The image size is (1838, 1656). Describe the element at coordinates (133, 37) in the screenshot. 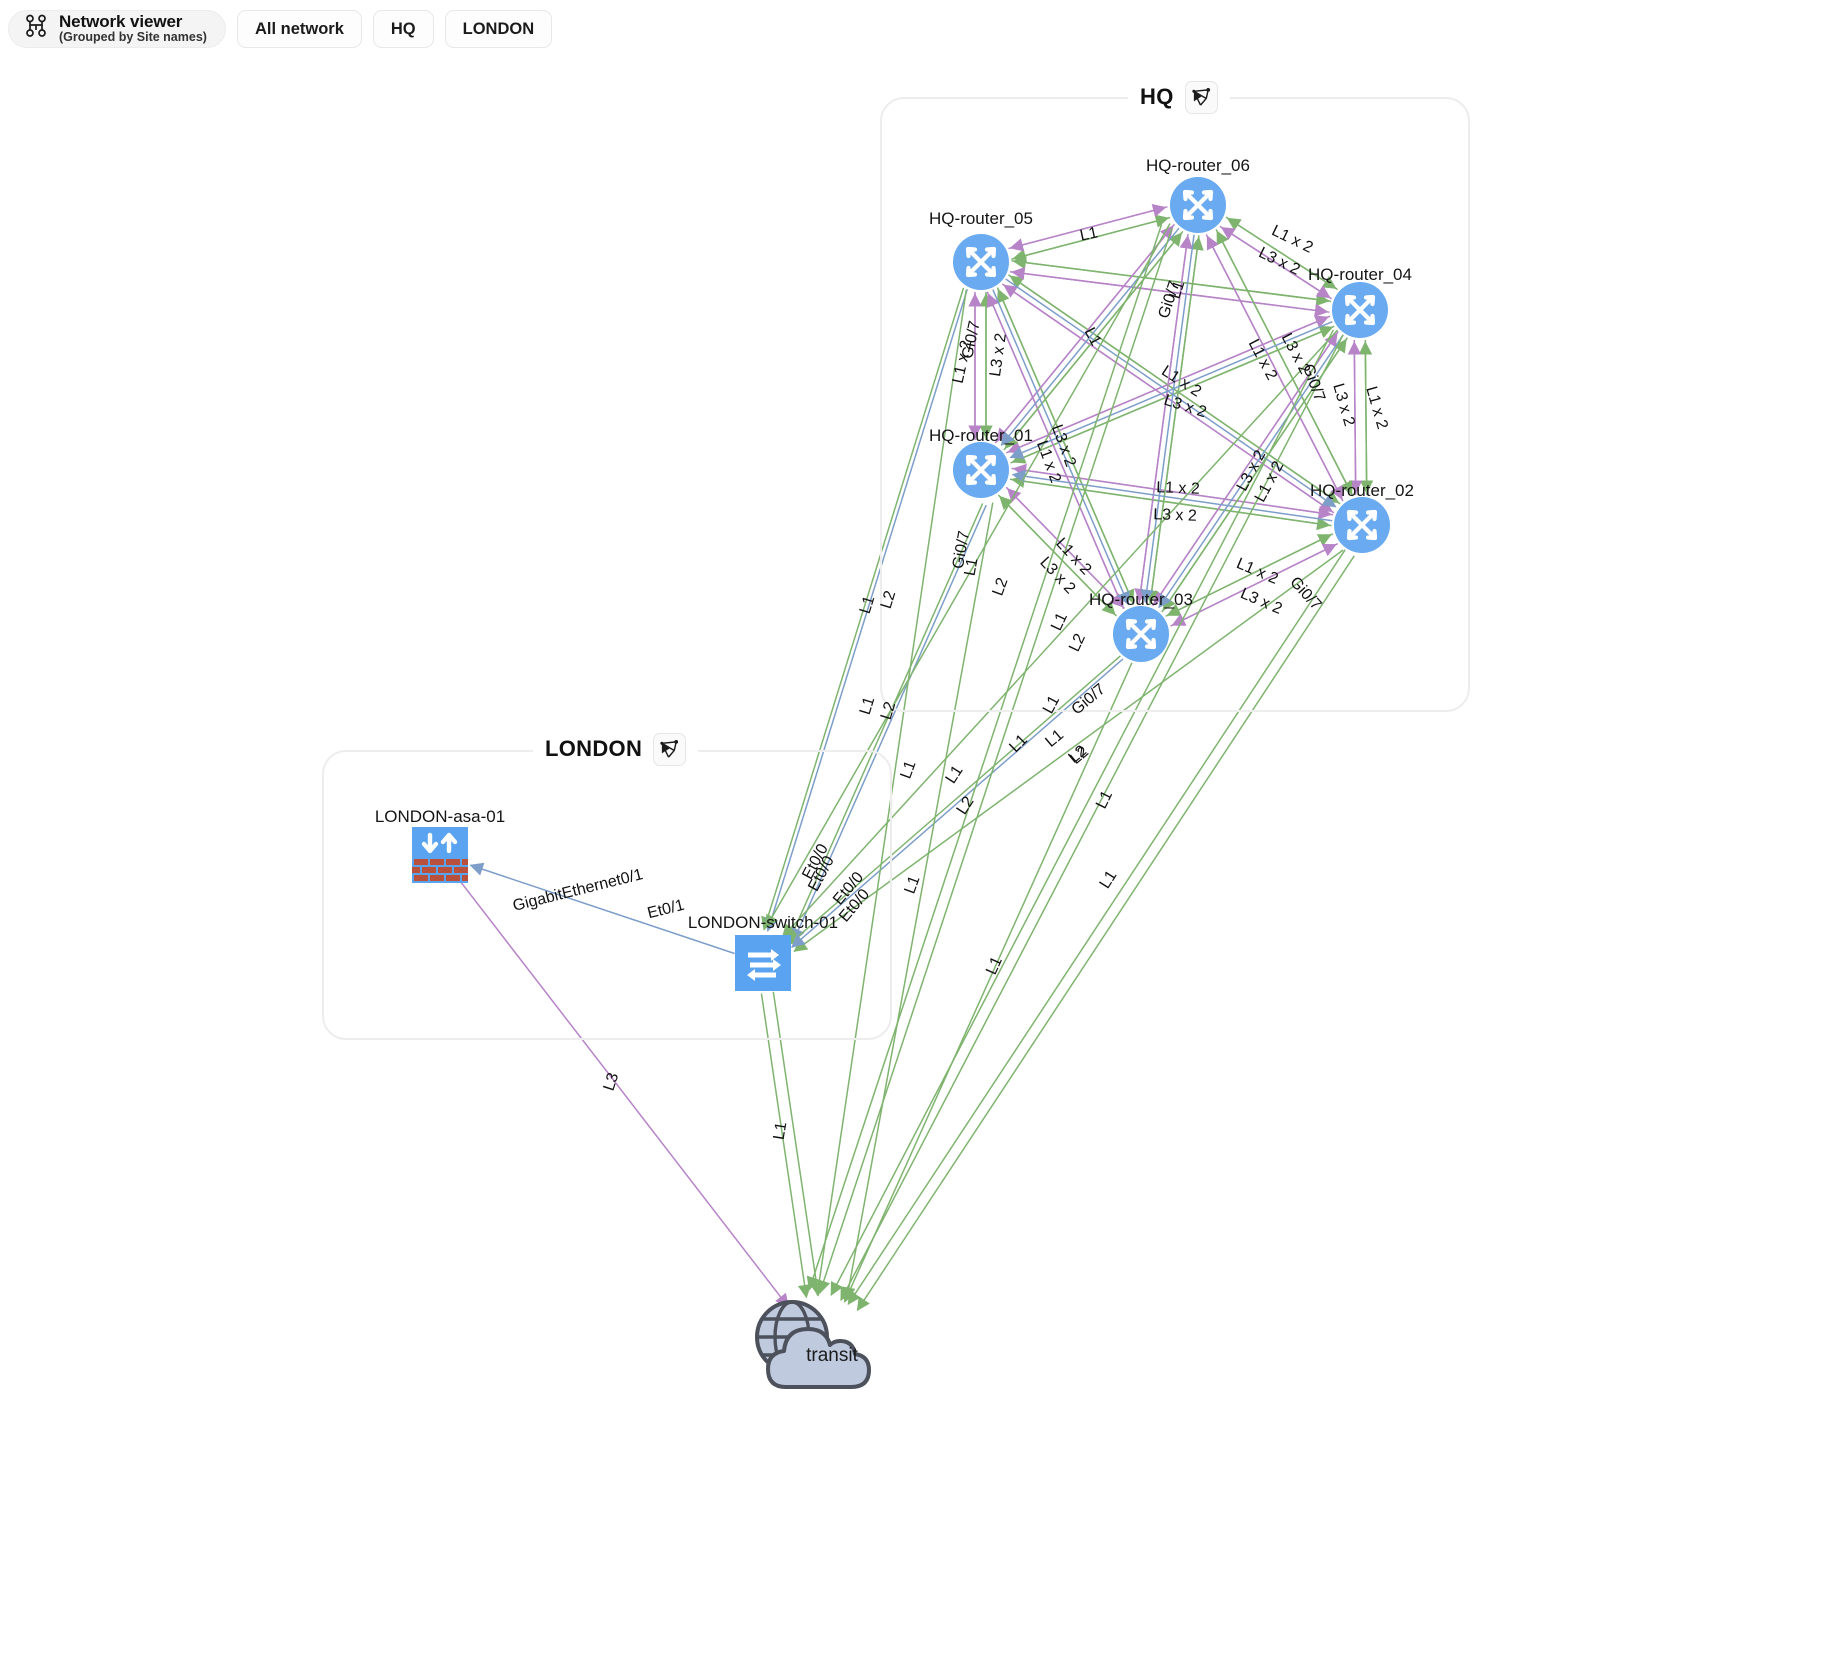

I see `viewer-subtitle: (Grouped by Site names)` at that location.